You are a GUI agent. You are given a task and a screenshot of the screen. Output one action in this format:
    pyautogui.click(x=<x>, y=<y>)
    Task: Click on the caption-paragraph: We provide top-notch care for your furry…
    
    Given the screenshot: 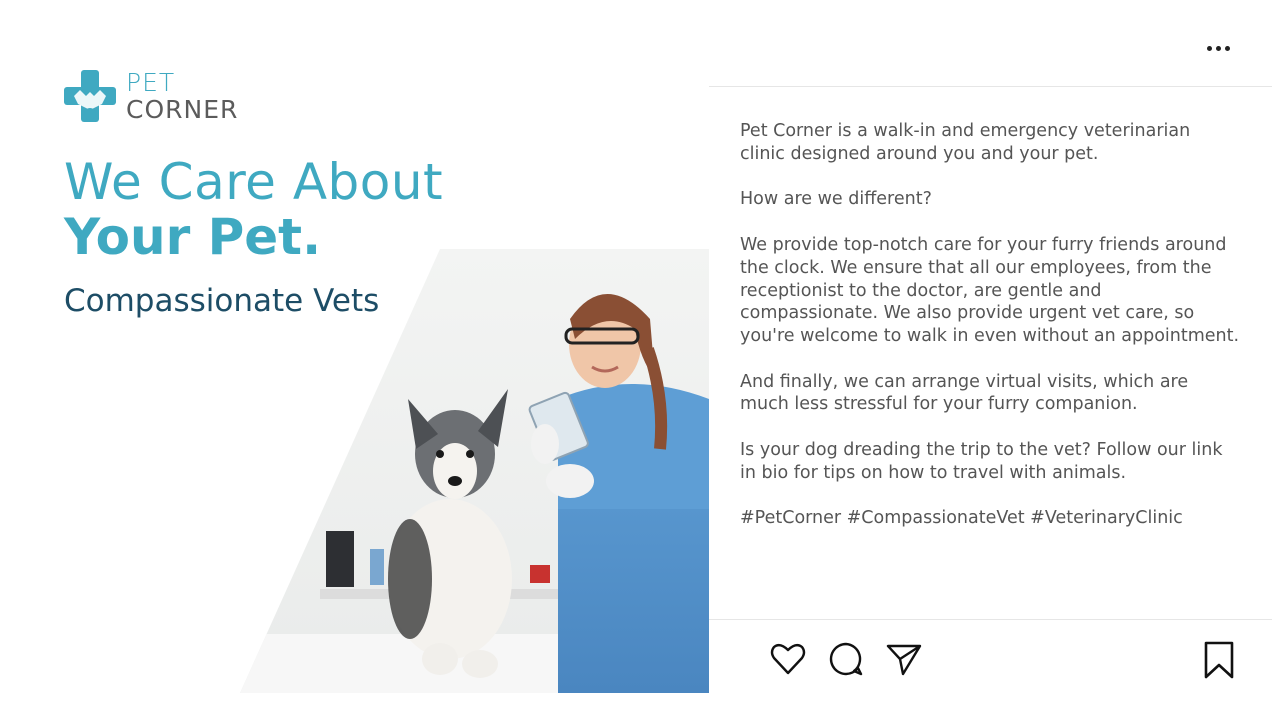 What is the action you would take?
    pyautogui.click(x=990, y=290)
    